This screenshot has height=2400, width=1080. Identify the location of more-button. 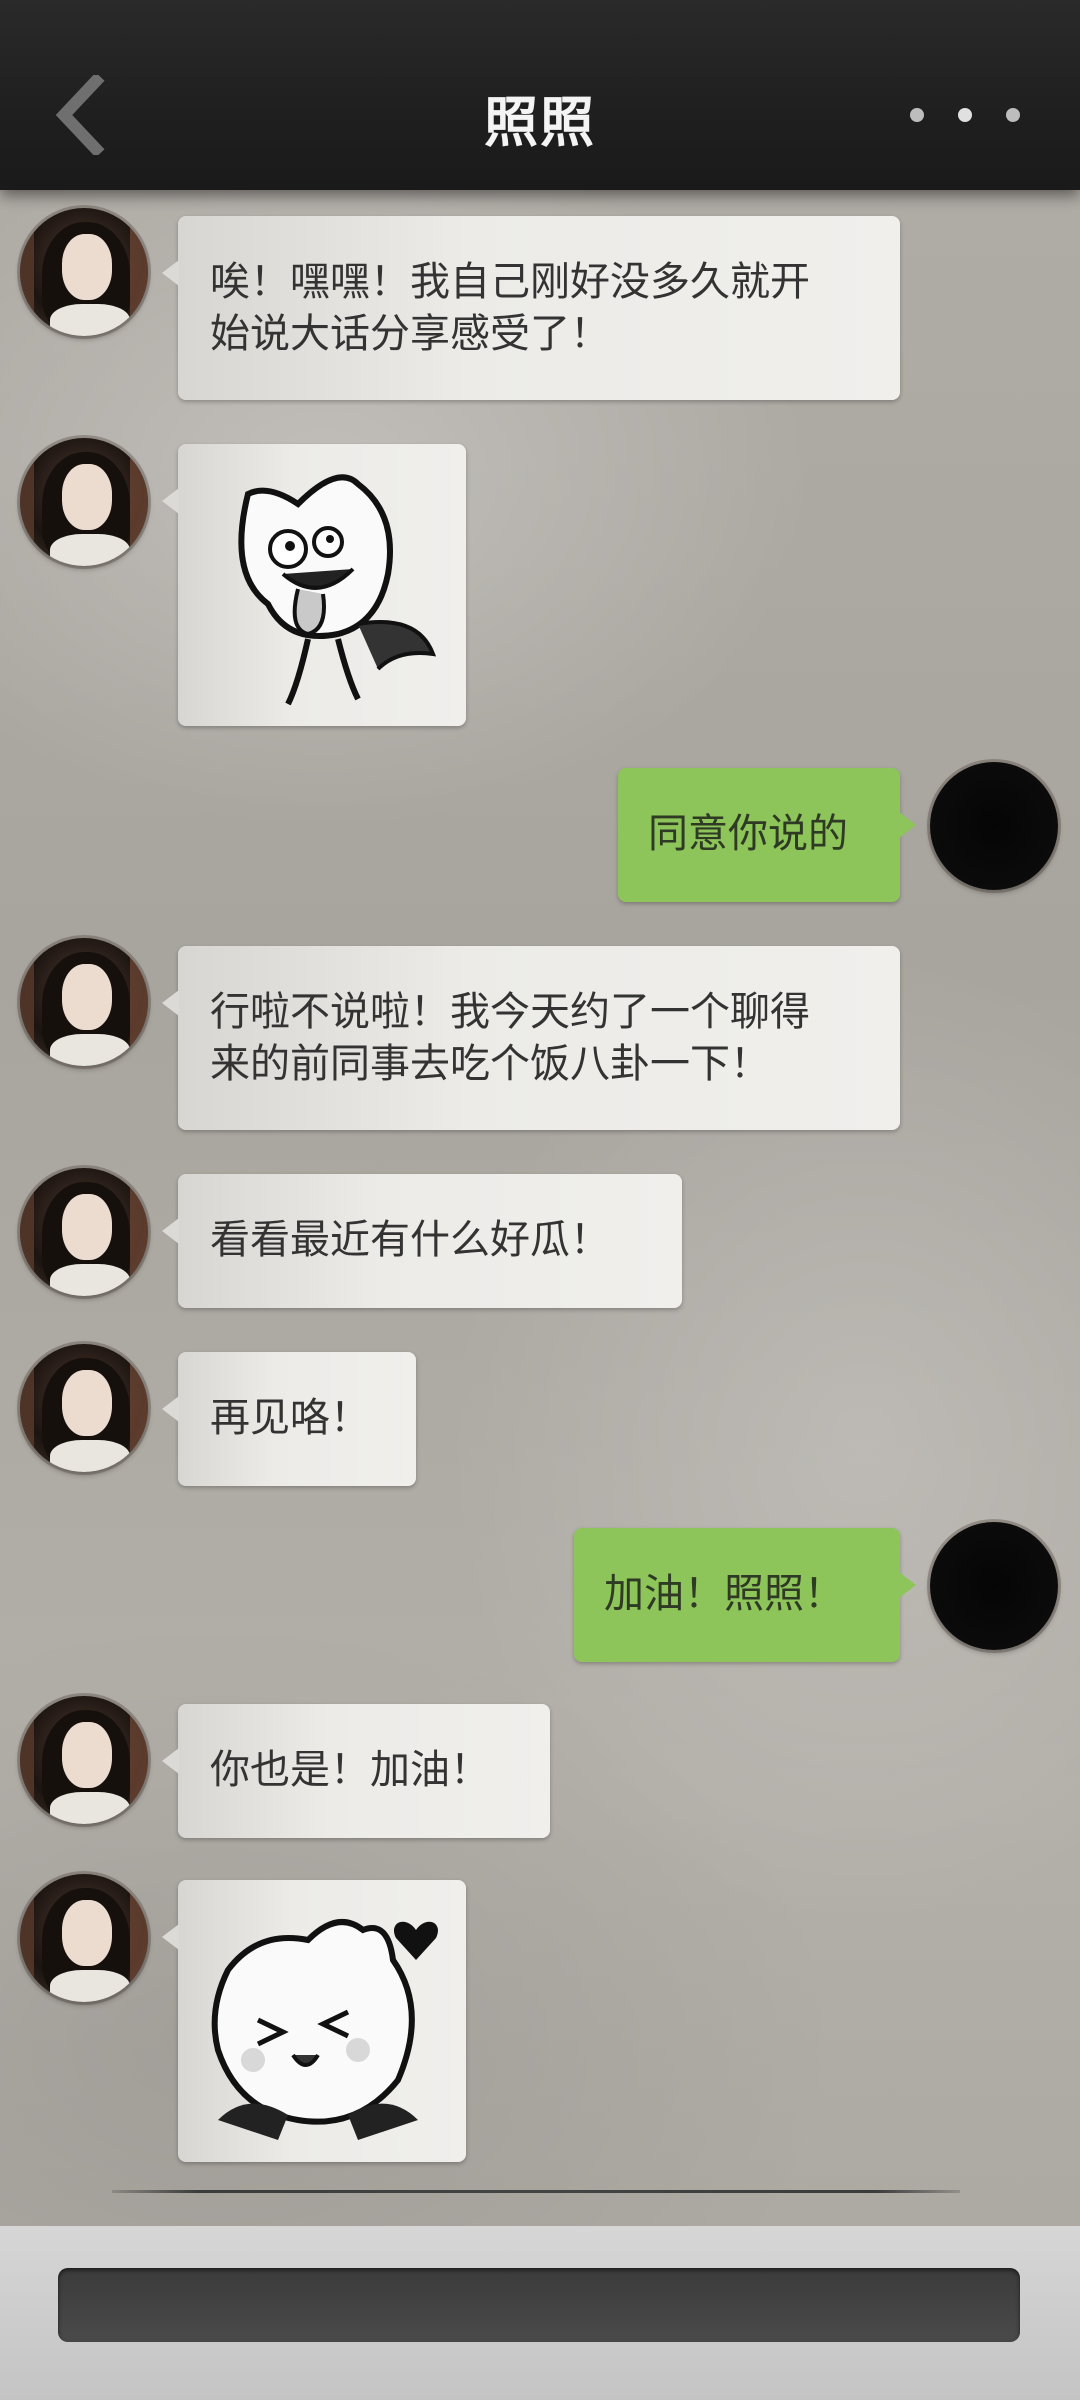
(965, 115).